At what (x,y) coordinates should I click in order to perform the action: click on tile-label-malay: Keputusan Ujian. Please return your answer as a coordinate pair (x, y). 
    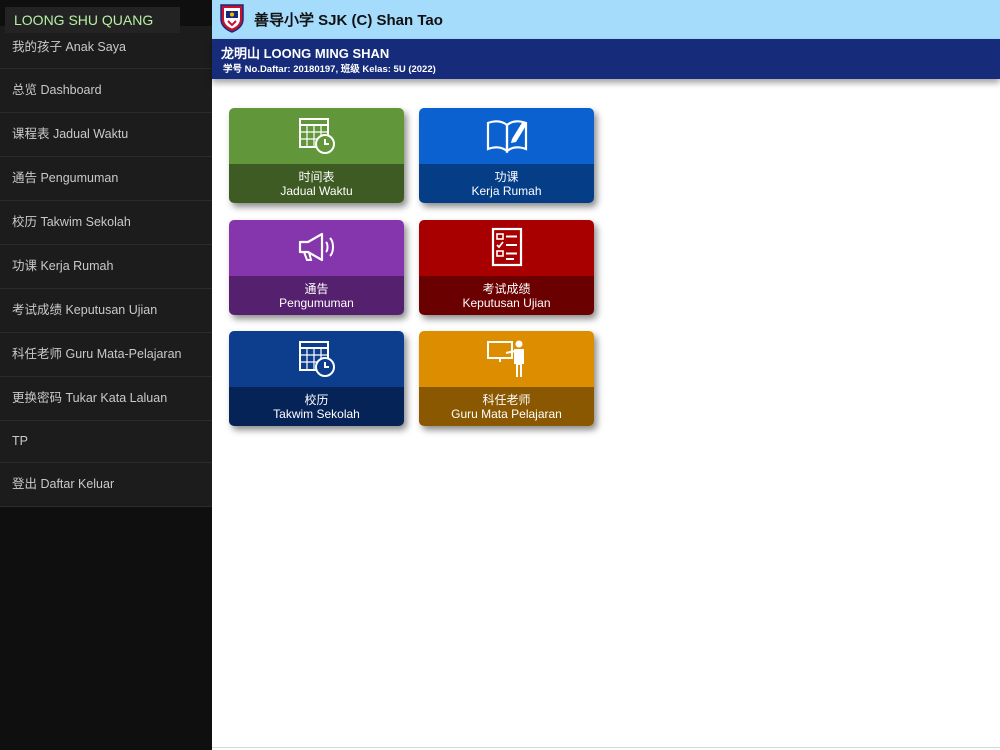
    Looking at the image, I should click on (506, 303).